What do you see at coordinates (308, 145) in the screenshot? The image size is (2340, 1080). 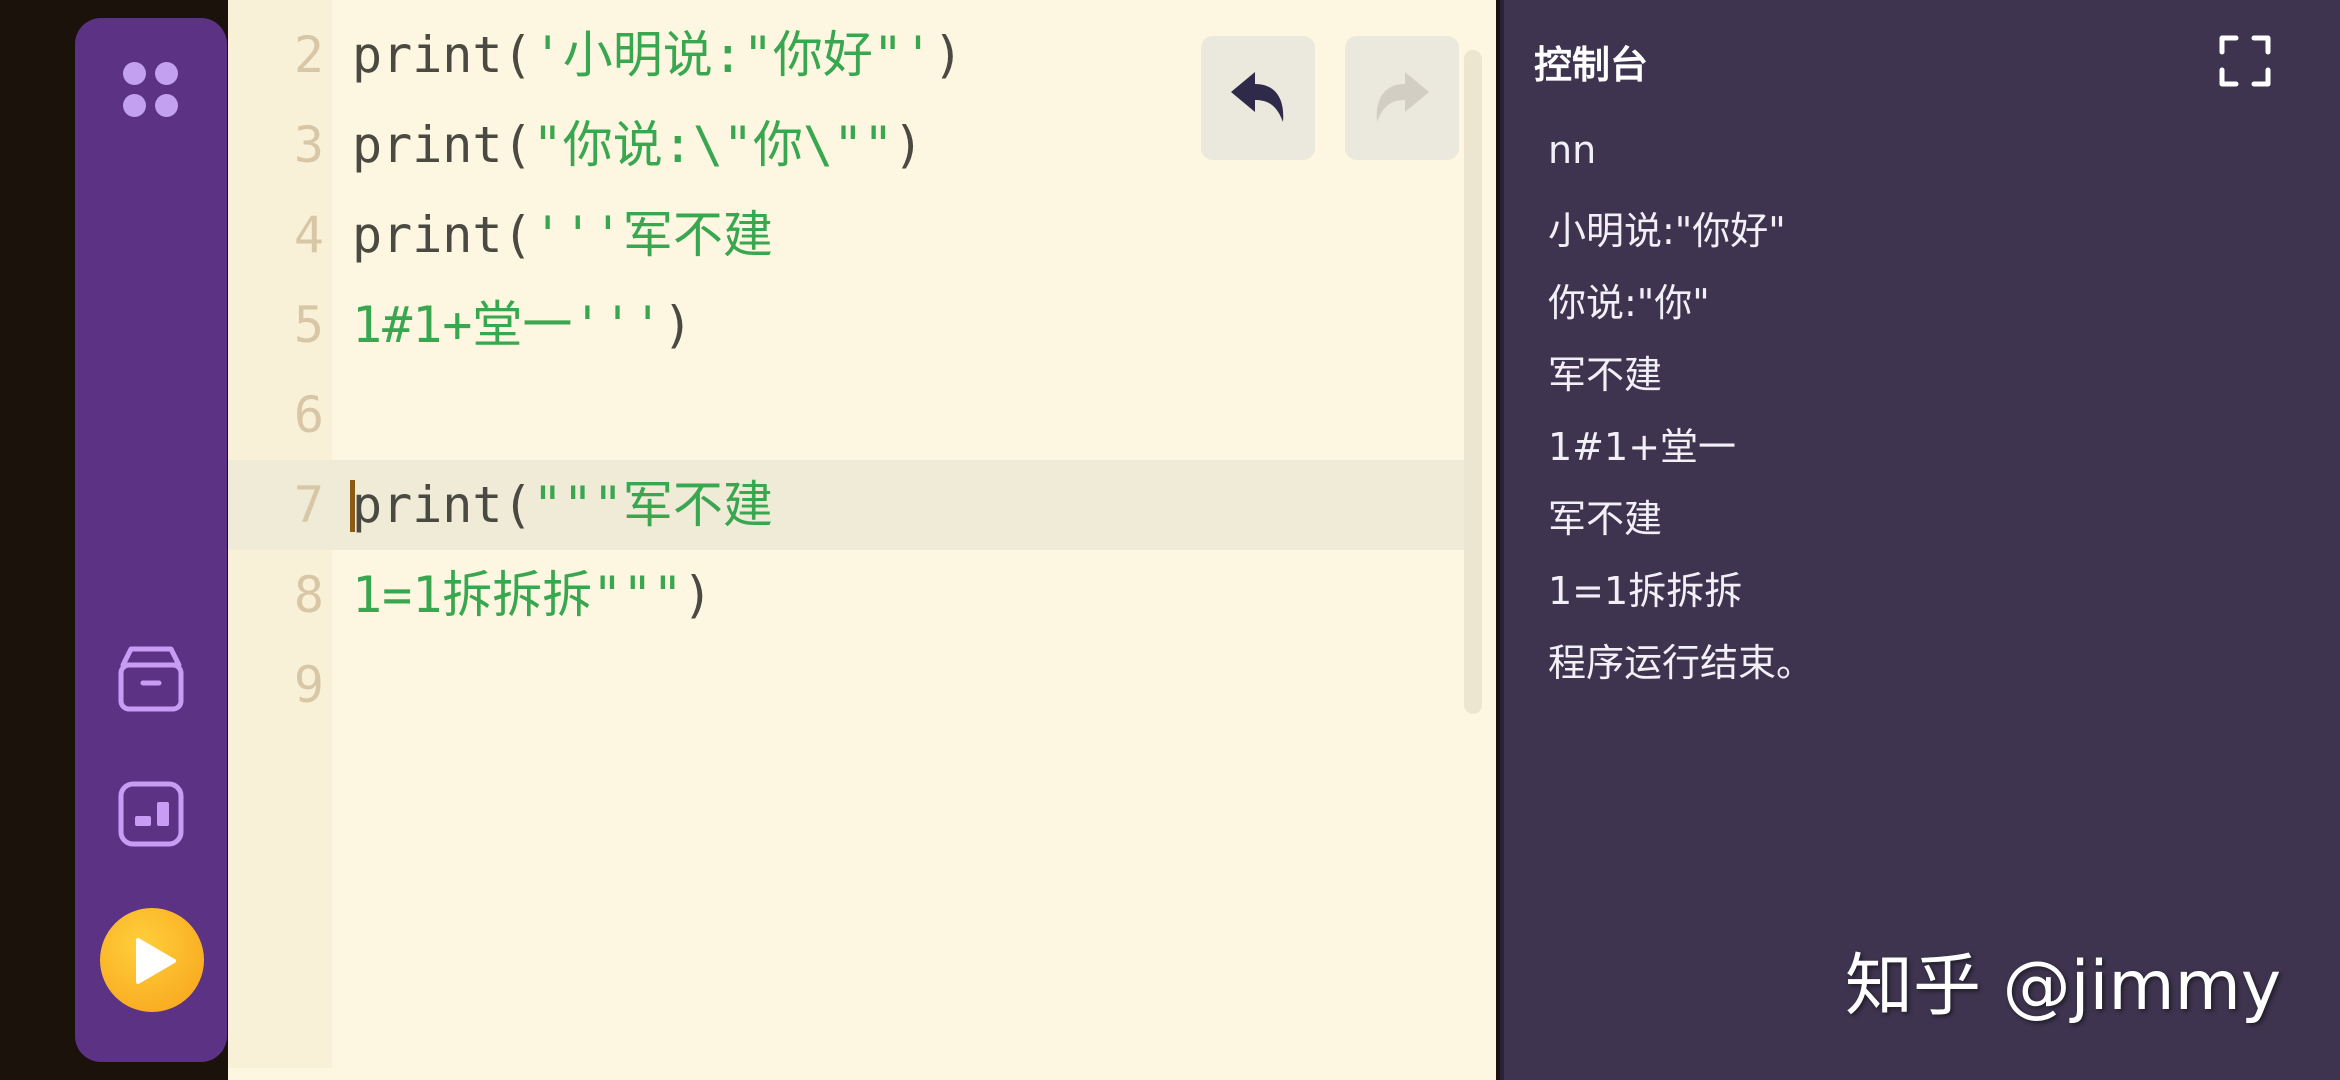 I see `line-number: 3` at bounding box center [308, 145].